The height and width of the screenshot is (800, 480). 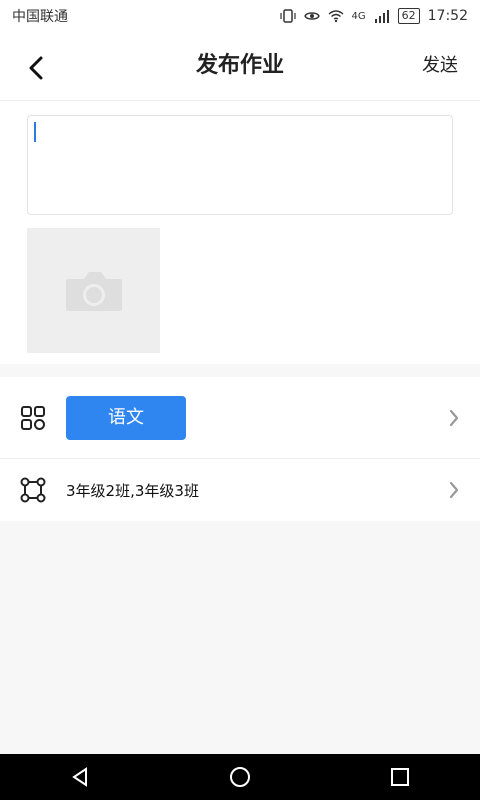 What do you see at coordinates (287, 16) in the screenshot?
I see `vibrate-icon` at bounding box center [287, 16].